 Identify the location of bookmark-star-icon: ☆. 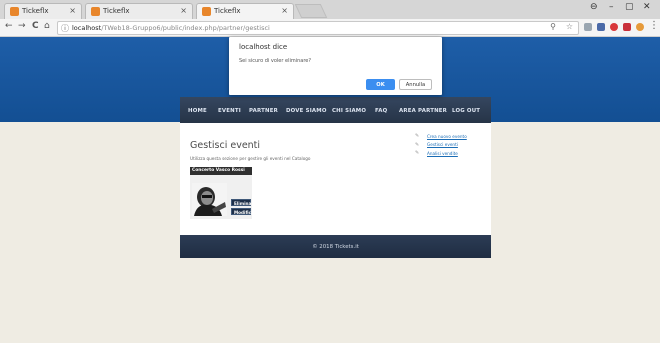
(569, 26).